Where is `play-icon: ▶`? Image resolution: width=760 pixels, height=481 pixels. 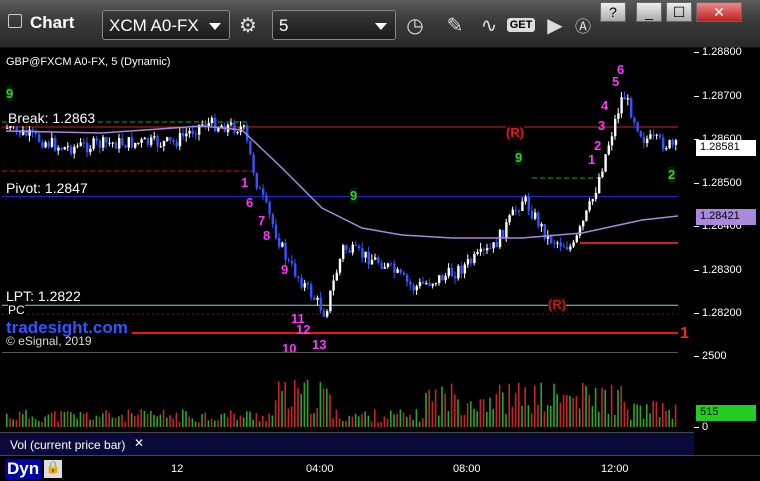 play-icon: ▶ is located at coordinates (555, 25).